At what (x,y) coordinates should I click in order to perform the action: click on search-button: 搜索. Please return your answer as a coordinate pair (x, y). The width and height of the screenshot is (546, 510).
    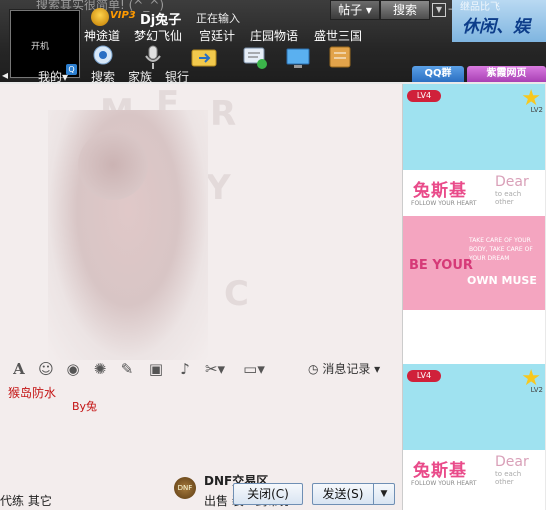
    Looking at the image, I should click on (405, 10).